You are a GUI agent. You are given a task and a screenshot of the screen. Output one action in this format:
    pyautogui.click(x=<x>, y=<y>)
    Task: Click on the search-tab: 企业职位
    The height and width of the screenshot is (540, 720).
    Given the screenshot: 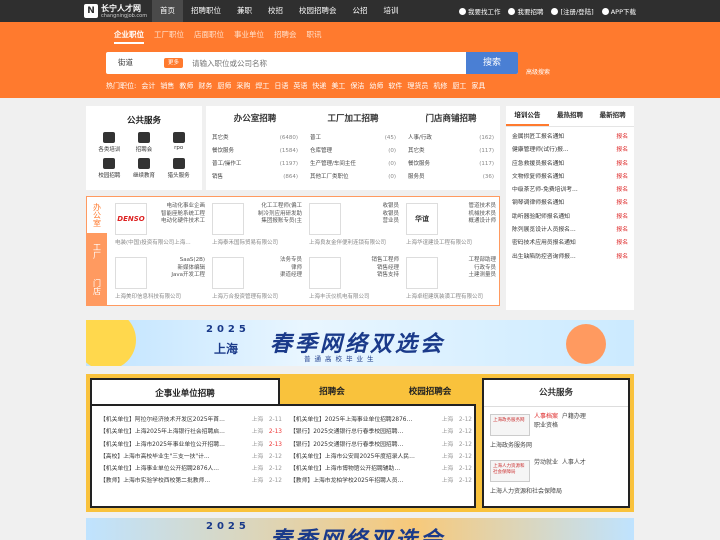 What is the action you would take?
    pyautogui.click(x=129, y=36)
    